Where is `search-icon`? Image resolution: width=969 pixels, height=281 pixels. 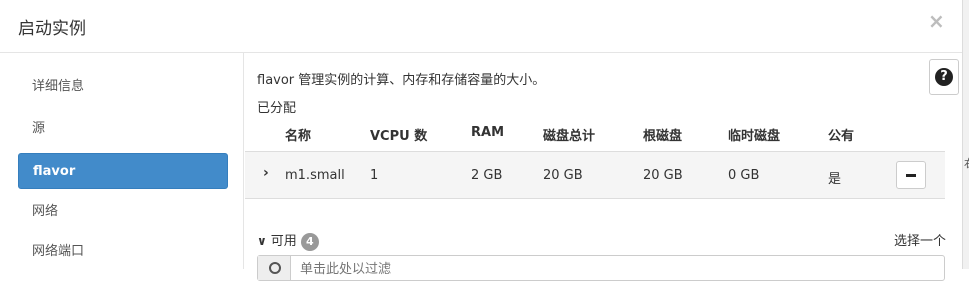 search-icon is located at coordinates (275, 268).